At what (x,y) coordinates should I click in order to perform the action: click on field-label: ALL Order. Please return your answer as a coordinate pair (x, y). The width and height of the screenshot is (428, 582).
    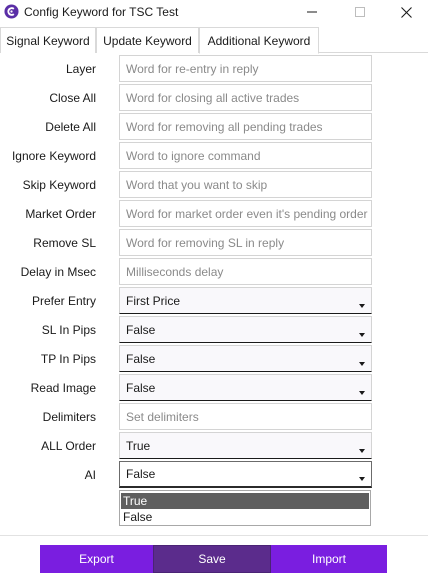
    Looking at the image, I should click on (68, 445).